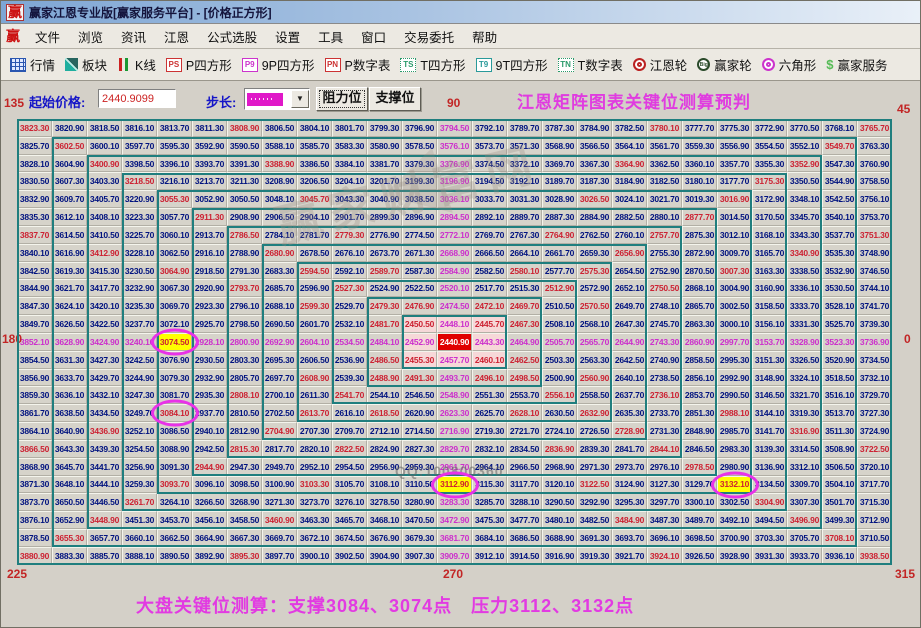 The height and width of the screenshot is (628, 921). Describe the element at coordinates (279, 377) in the screenshot. I see `grid-cell: 2697.70` at that location.